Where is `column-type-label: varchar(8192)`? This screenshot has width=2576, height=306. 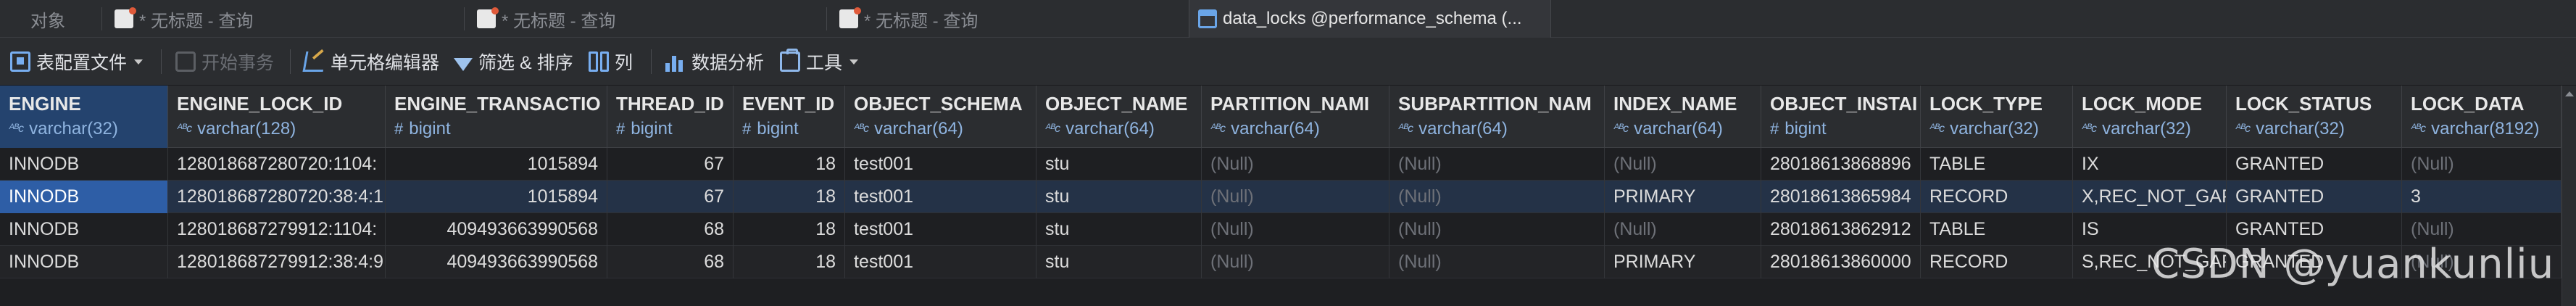
column-type-label: varchar(8192) is located at coordinates (2485, 128).